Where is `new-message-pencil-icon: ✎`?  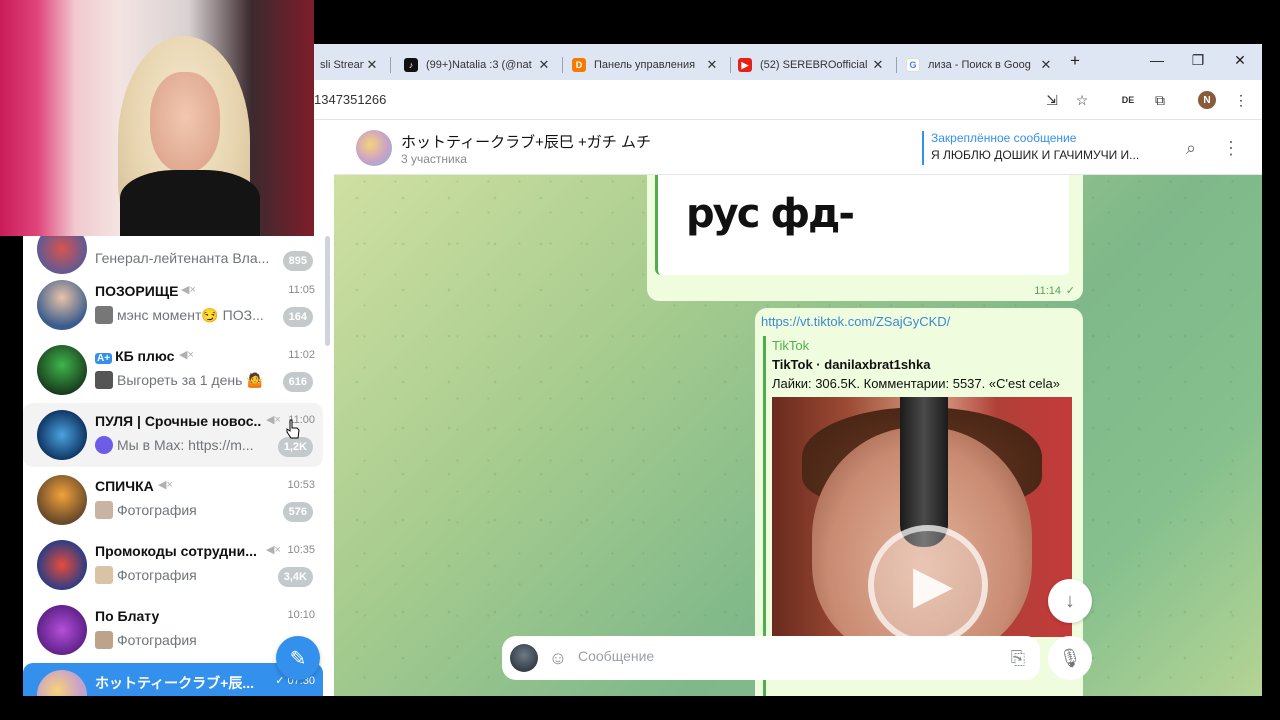 new-message-pencil-icon: ✎ is located at coordinates (298, 658).